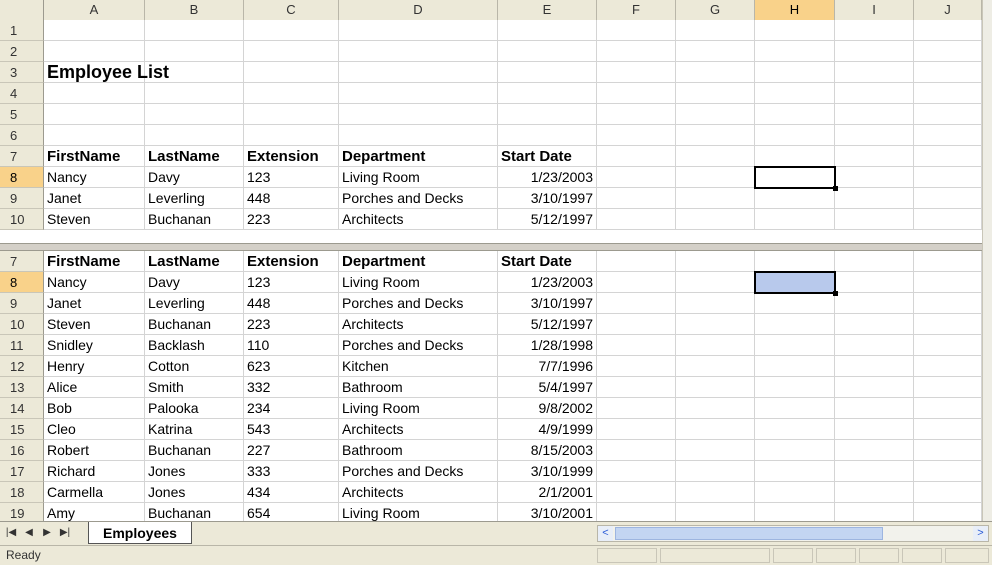  I want to click on cell-i3, so click(874, 72).